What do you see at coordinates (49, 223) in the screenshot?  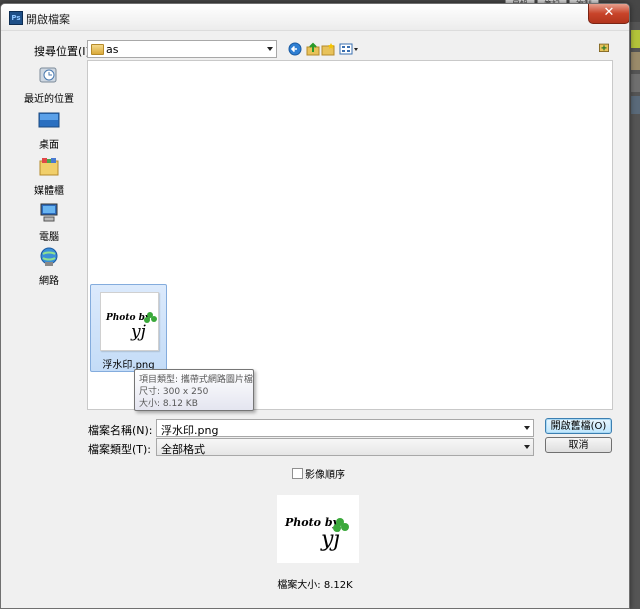 I see `place-computer: 電腦` at bounding box center [49, 223].